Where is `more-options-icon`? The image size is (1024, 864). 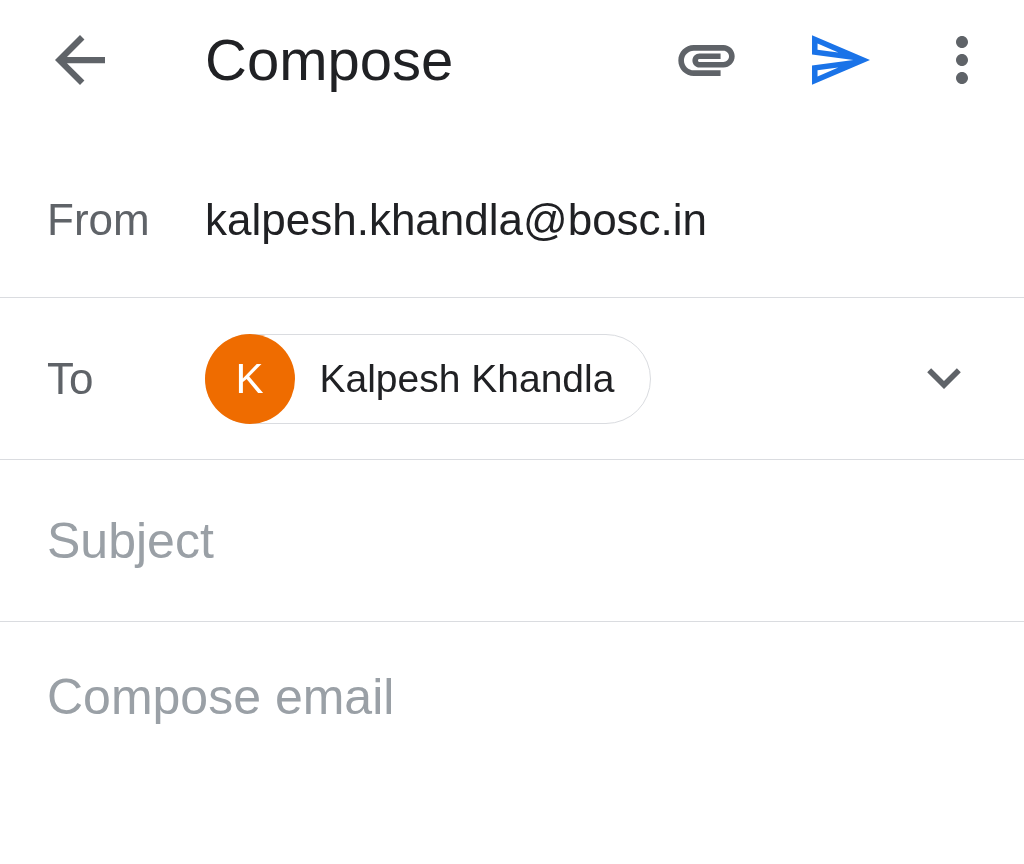
more-options-icon is located at coordinates (962, 60).